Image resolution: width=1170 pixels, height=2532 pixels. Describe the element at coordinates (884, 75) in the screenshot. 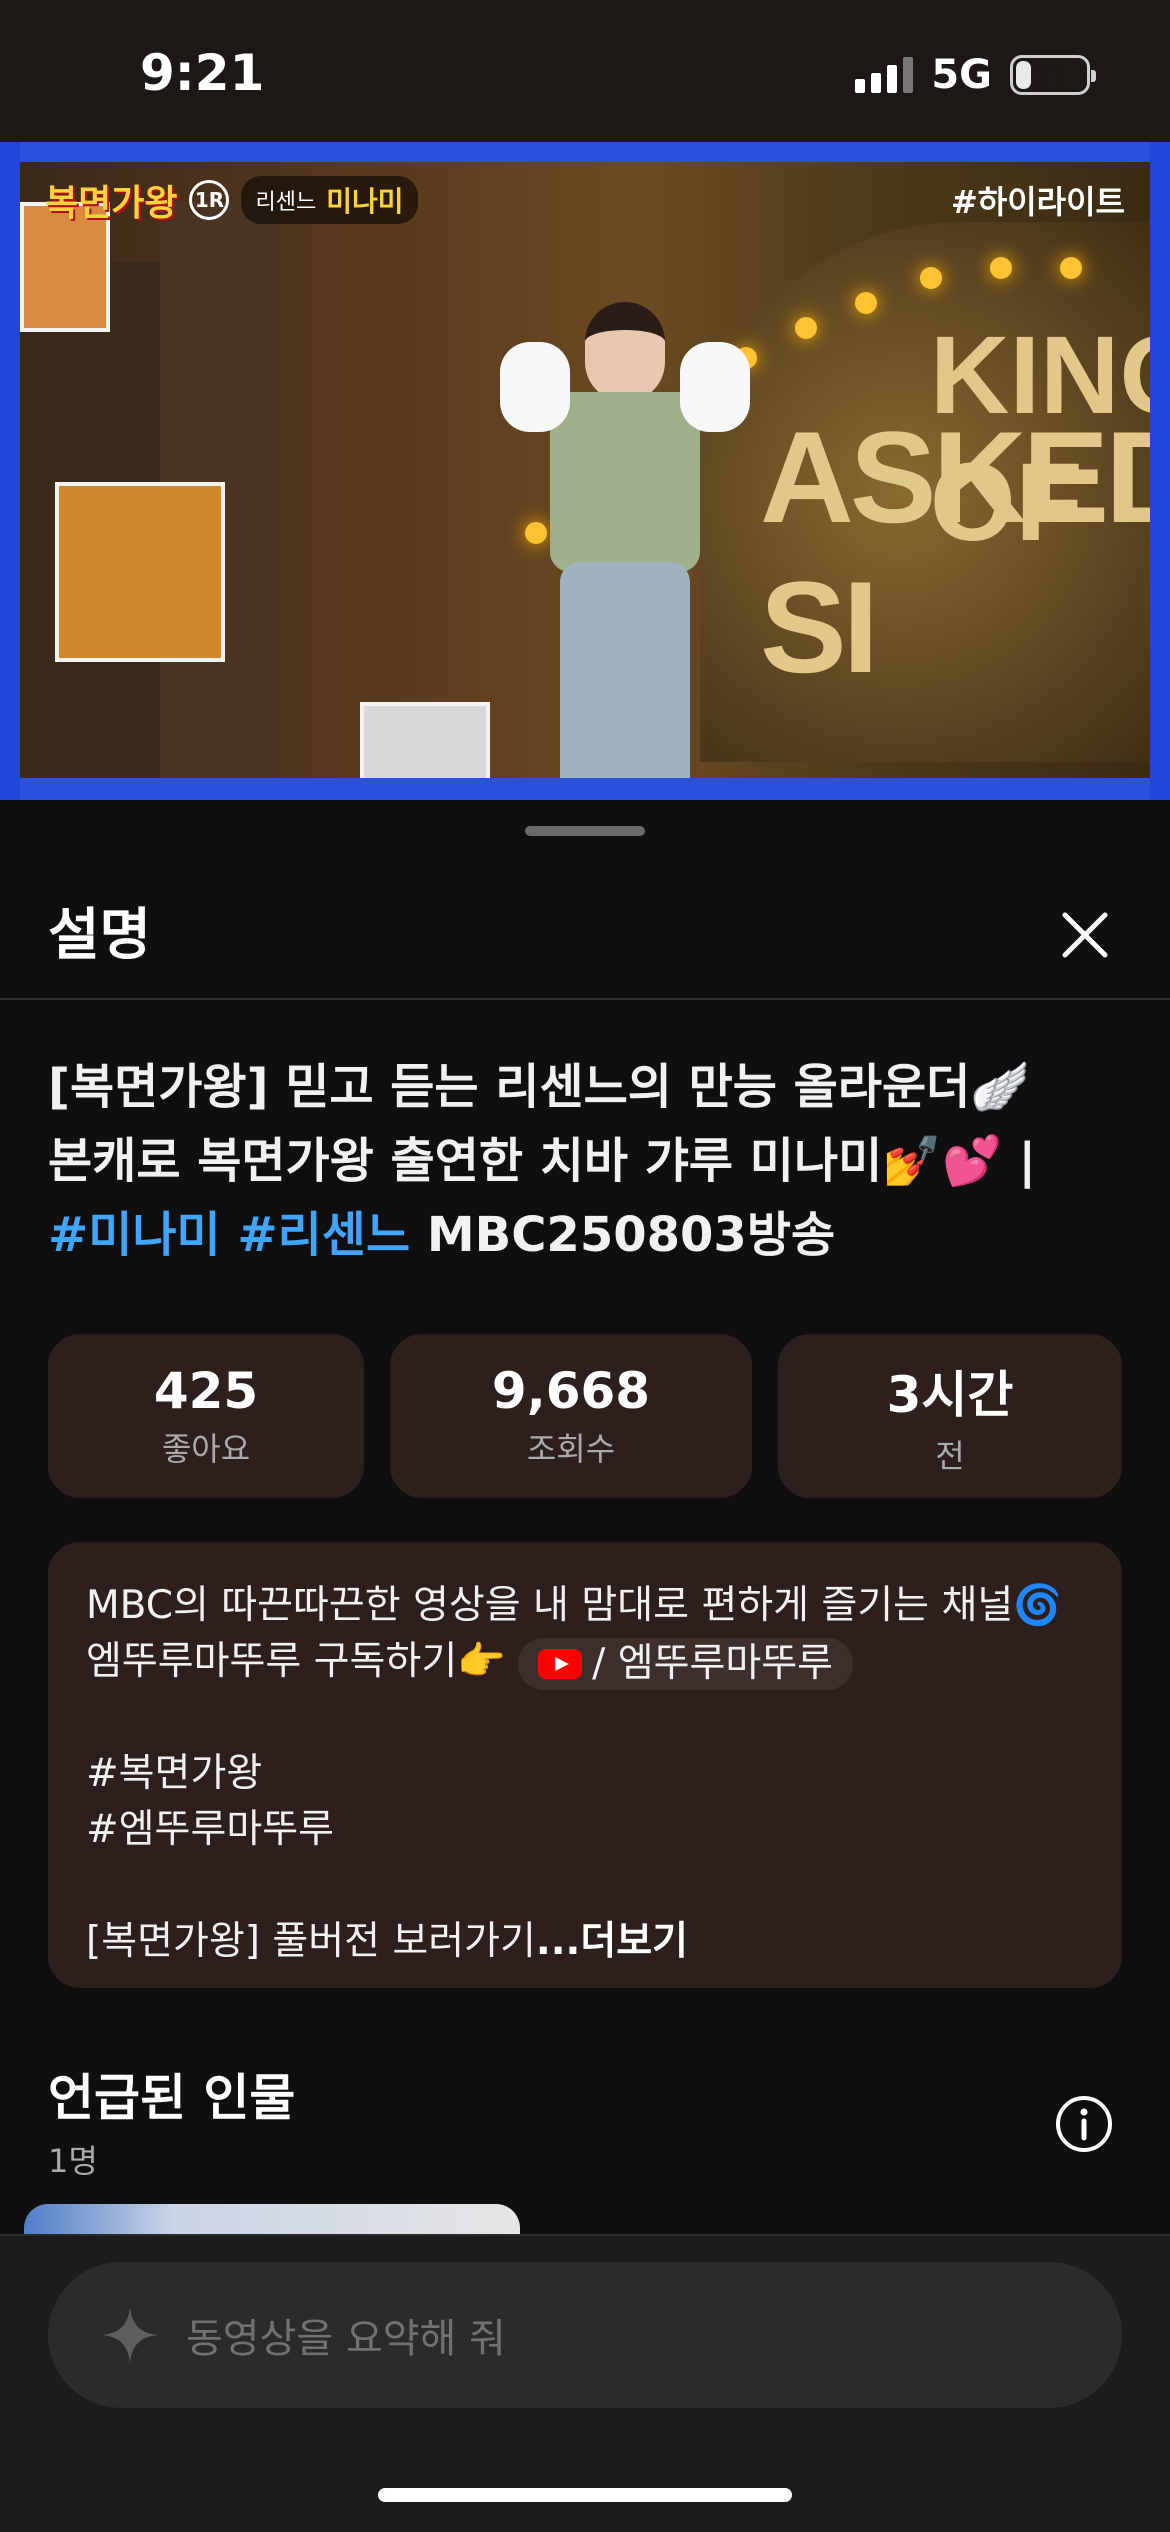

I see `signal-icon` at that location.